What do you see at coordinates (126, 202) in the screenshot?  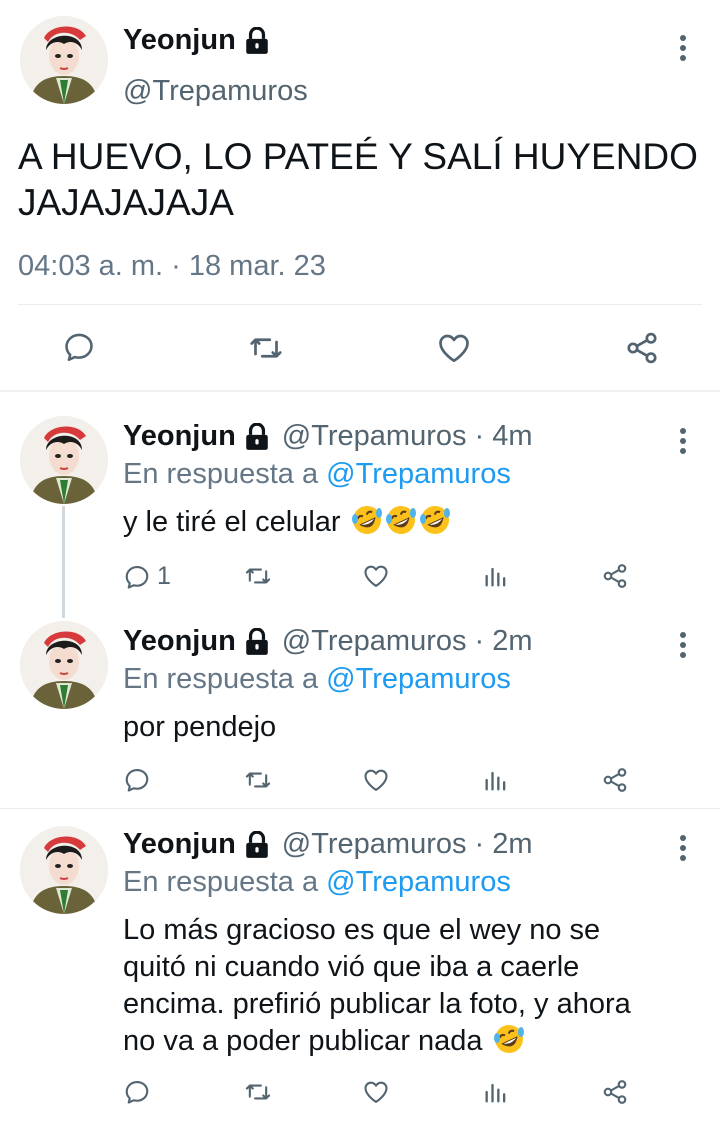 I see `tweet-text-line-2: JAJAJAJAJA` at bounding box center [126, 202].